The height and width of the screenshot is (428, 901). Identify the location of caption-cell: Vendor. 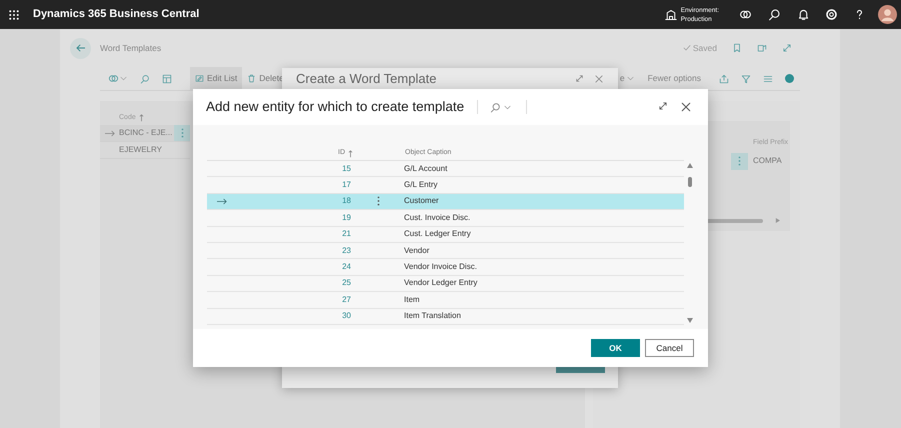
(417, 250).